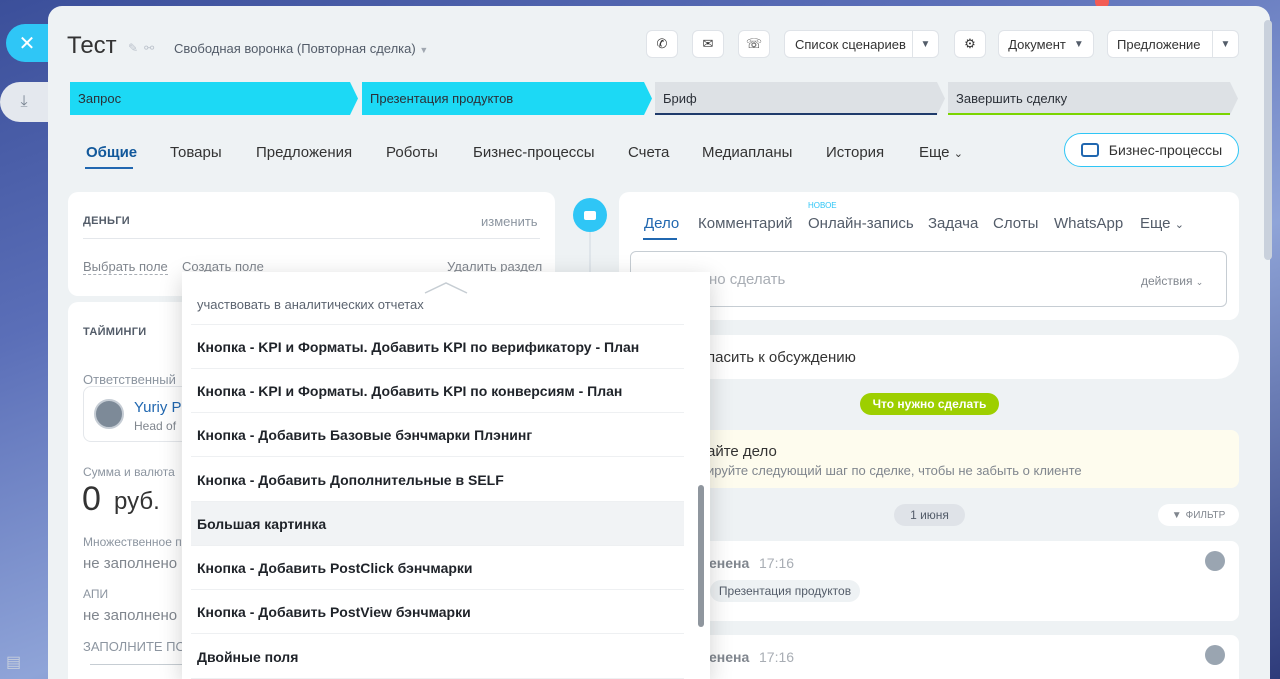 The height and width of the screenshot is (679, 1280). Describe the element at coordinates (509, 221) in the screenshot. I see `edit-section-link: изменить` at that location.